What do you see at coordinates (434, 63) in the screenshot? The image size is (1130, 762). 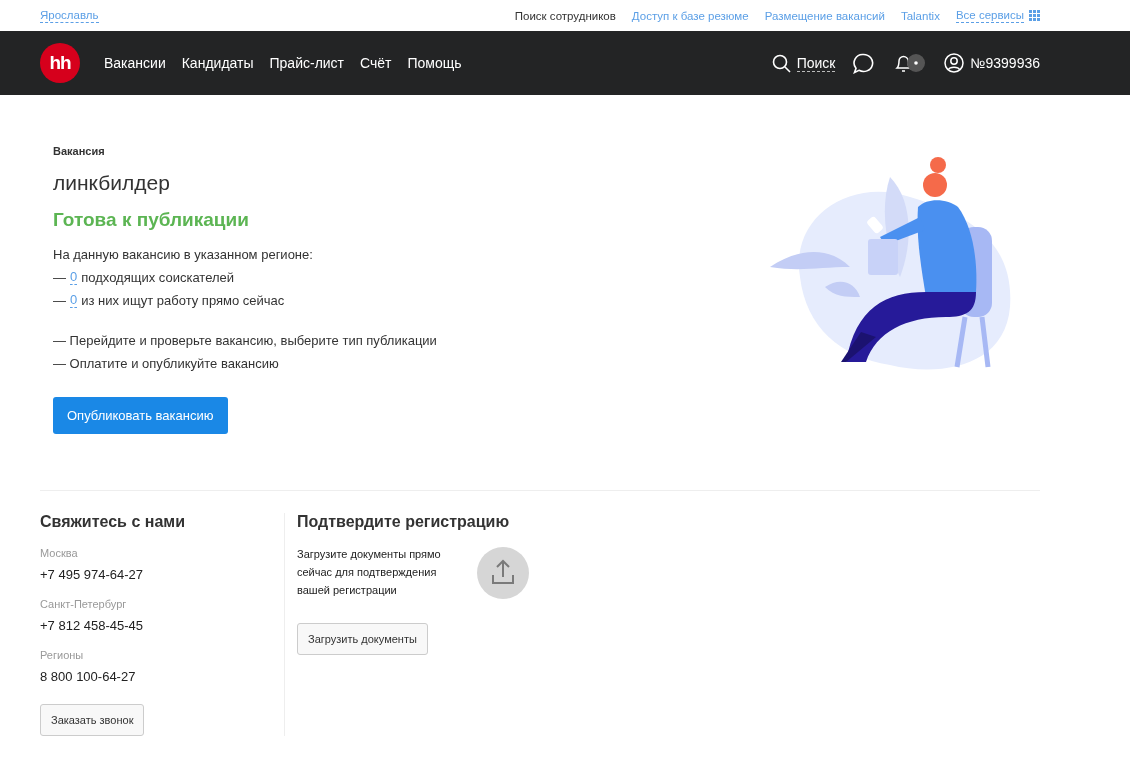 I see `nav-link: Помощь` at bounding box center [434, 63].